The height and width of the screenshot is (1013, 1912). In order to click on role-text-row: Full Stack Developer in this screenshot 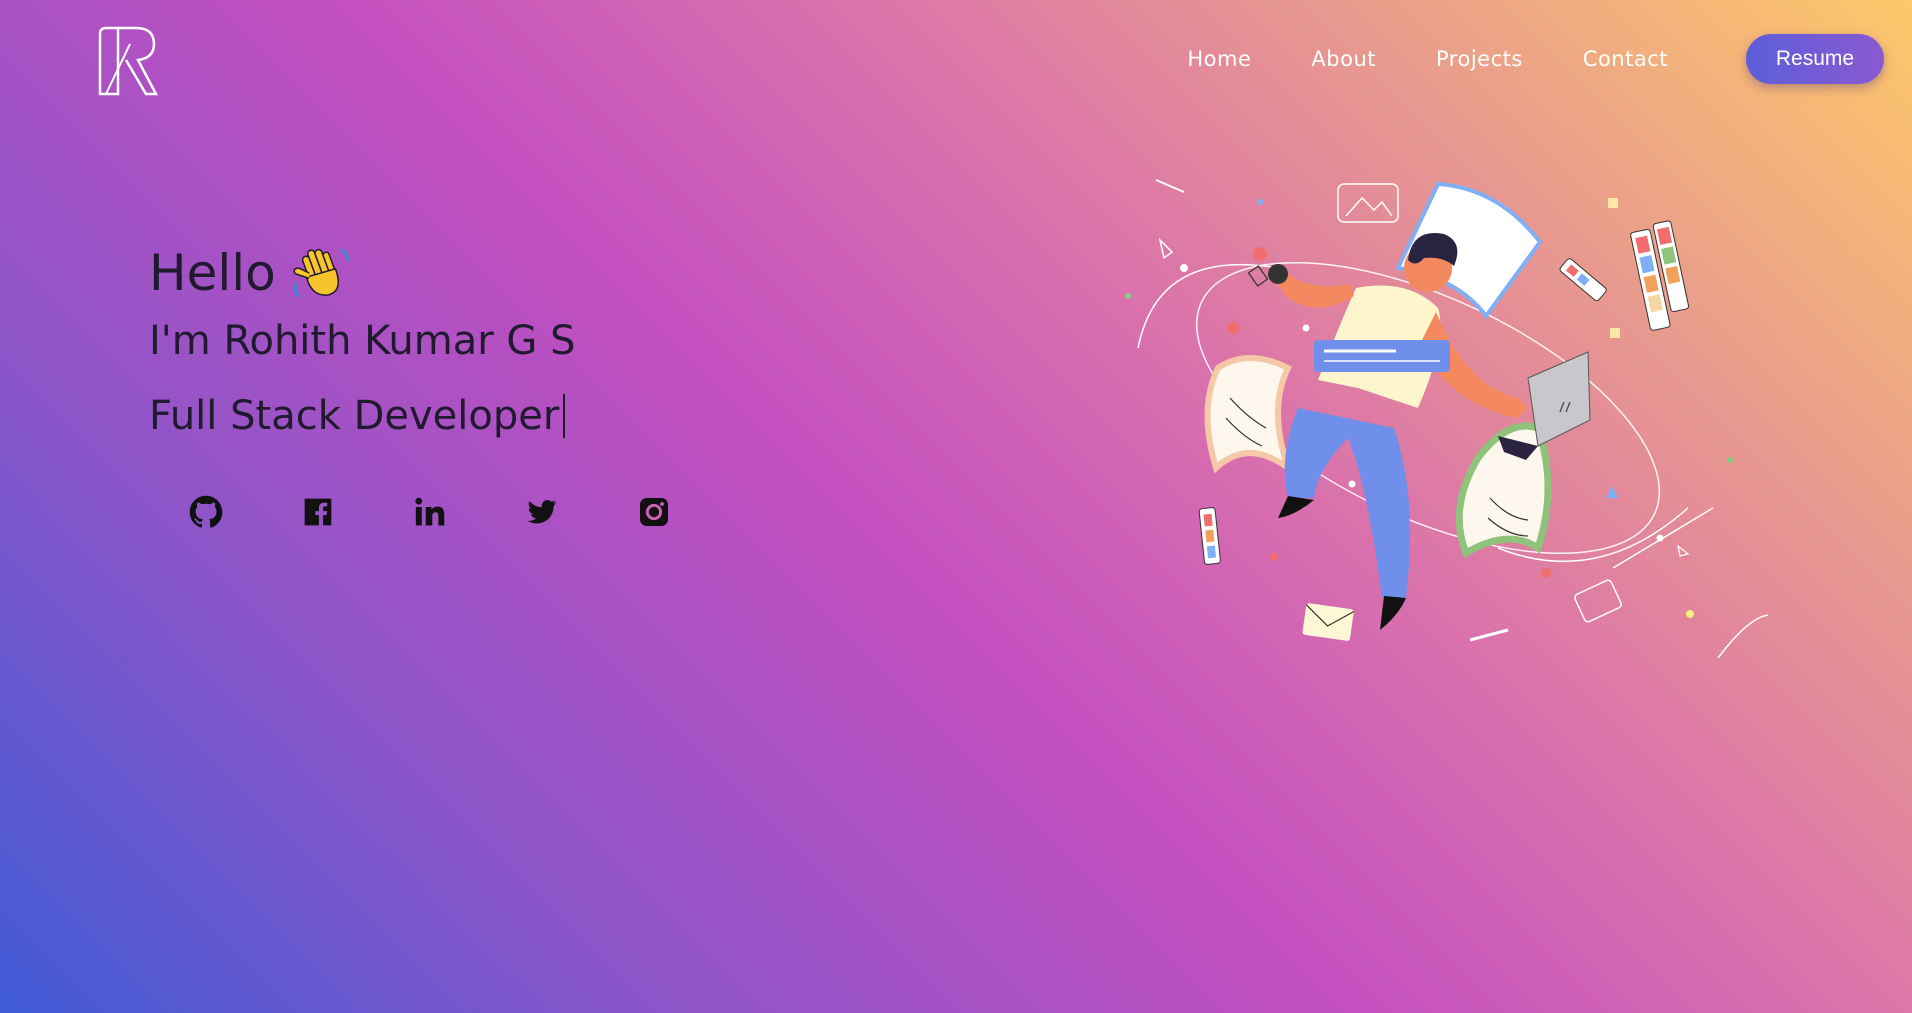, I will do `click(362, 416)`.